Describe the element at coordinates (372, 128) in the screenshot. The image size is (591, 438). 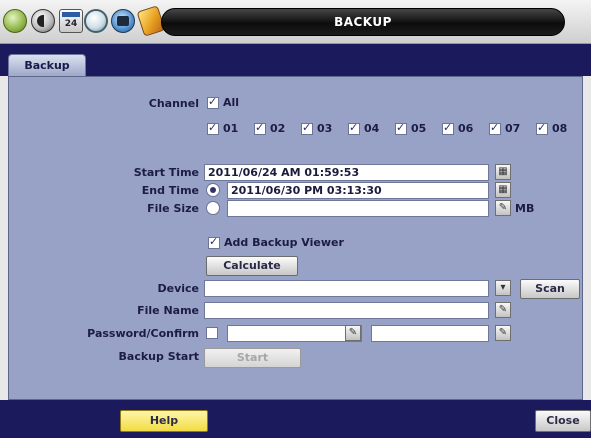
I see `channel-04-label: 04` at that location.